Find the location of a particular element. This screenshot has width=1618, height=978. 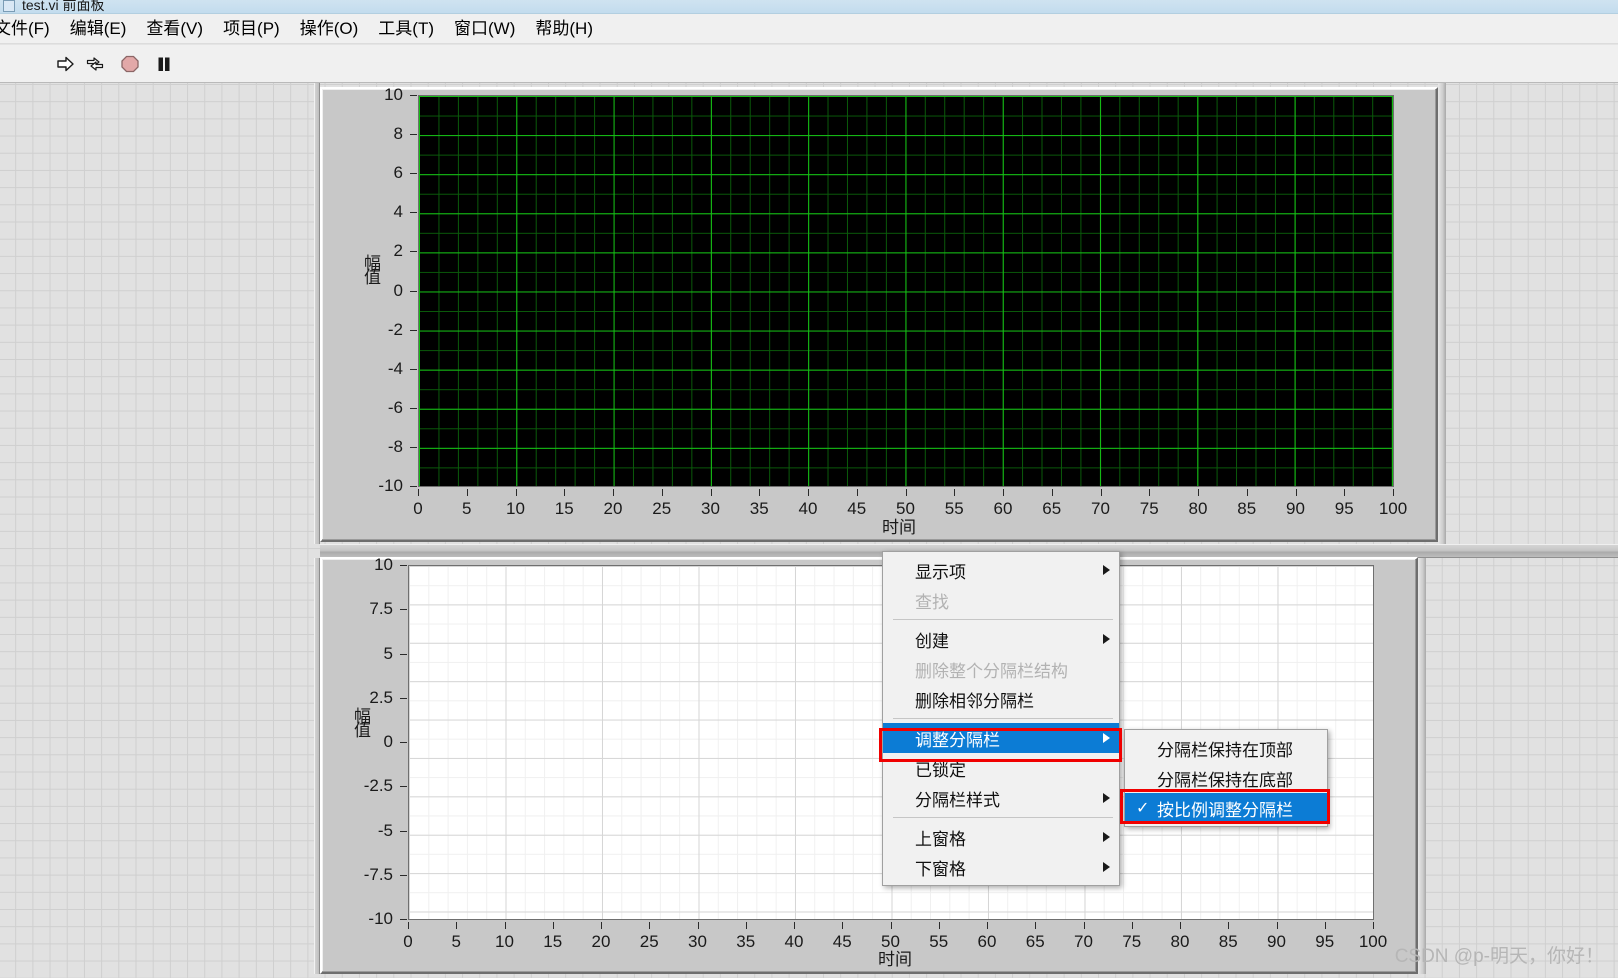

menu-file: 文件(F) is located at coordinates (30, 29).